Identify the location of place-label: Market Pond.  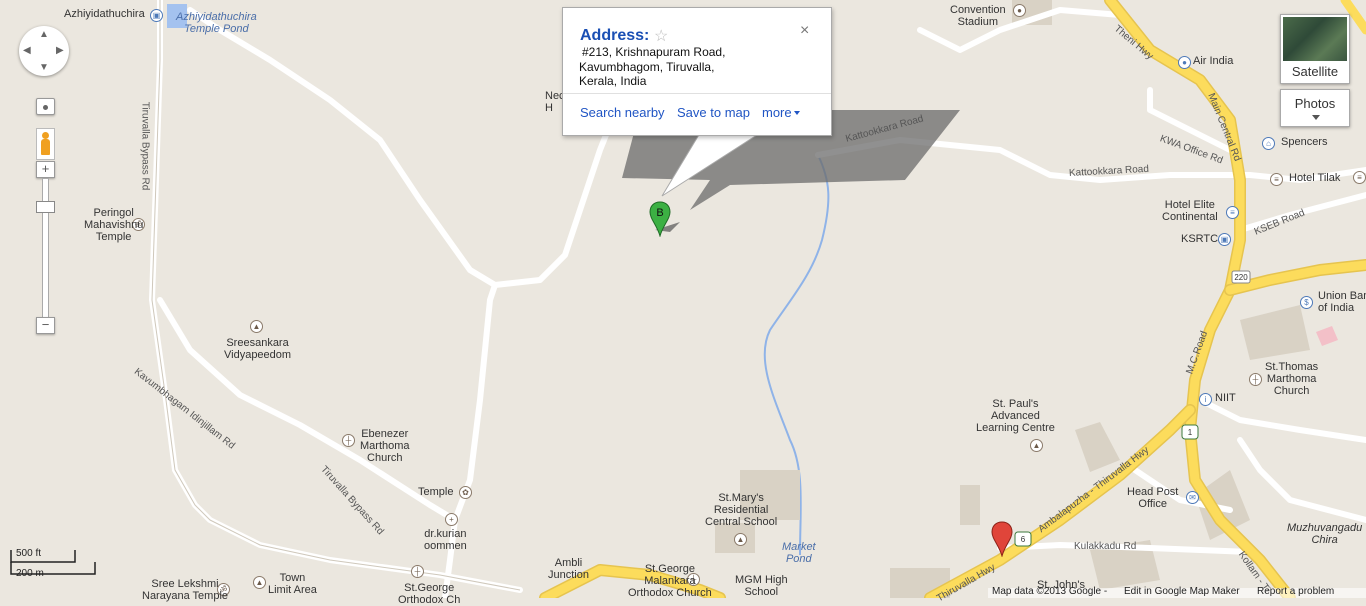
(799, 553).